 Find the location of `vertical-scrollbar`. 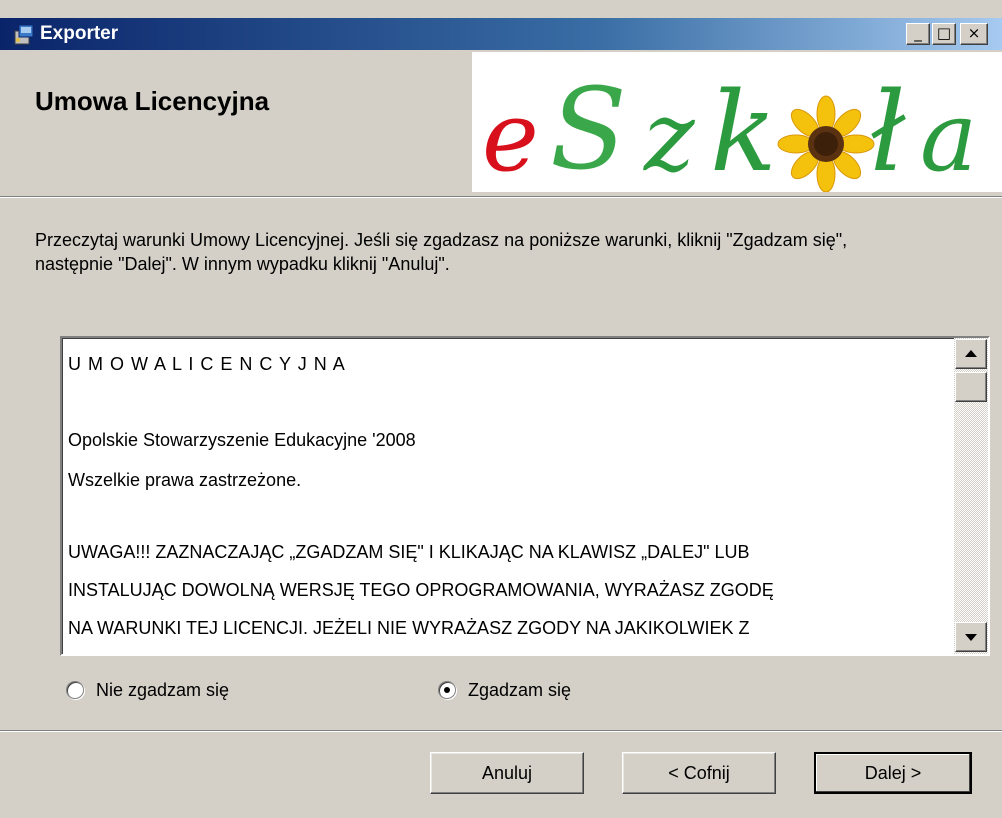

vertical-scrollbar is located at coordinates (971, 496).